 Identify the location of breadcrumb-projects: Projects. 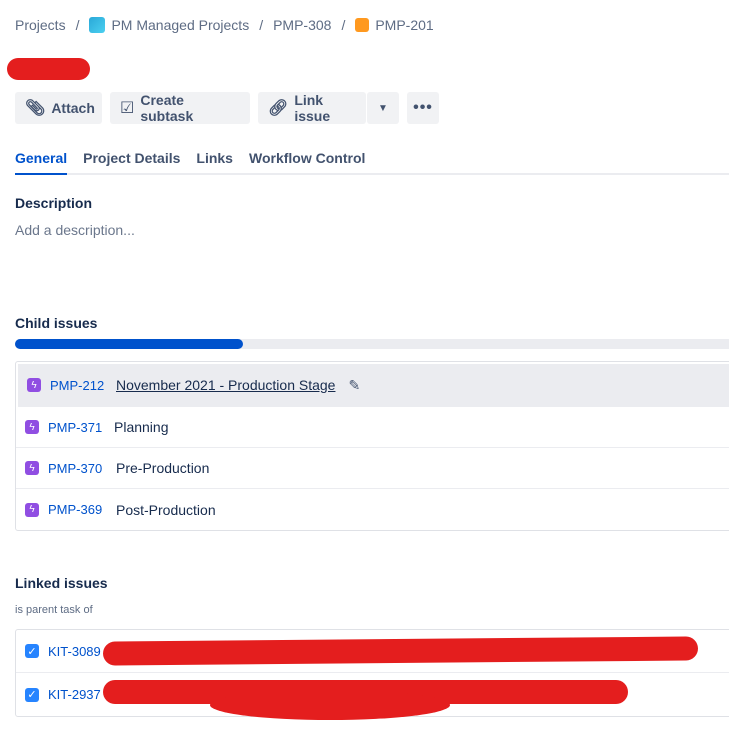
(40, 25).